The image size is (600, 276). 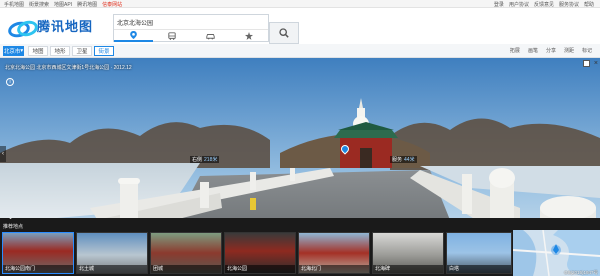 I want to click on logo: 腾讯地图, so click(x=50, y=25).